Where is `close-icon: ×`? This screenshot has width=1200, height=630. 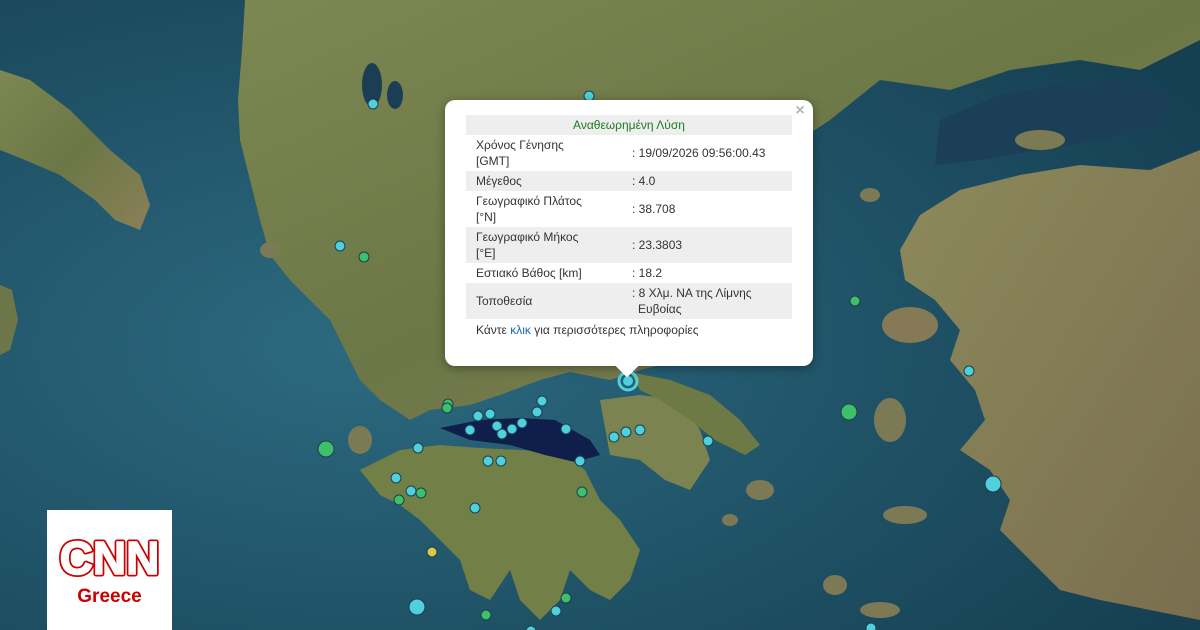 close-icon: × is located at coordinates (800, 111).